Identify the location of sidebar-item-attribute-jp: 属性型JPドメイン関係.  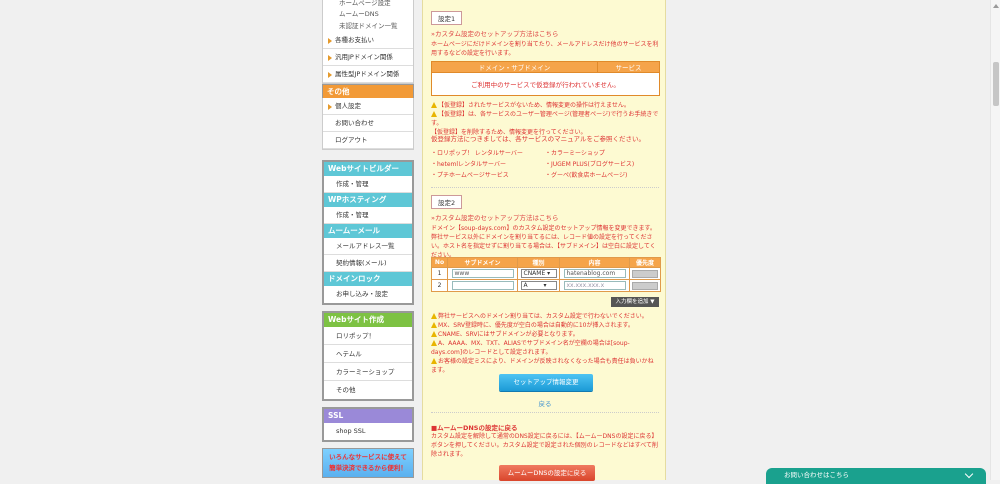
(368, 74).